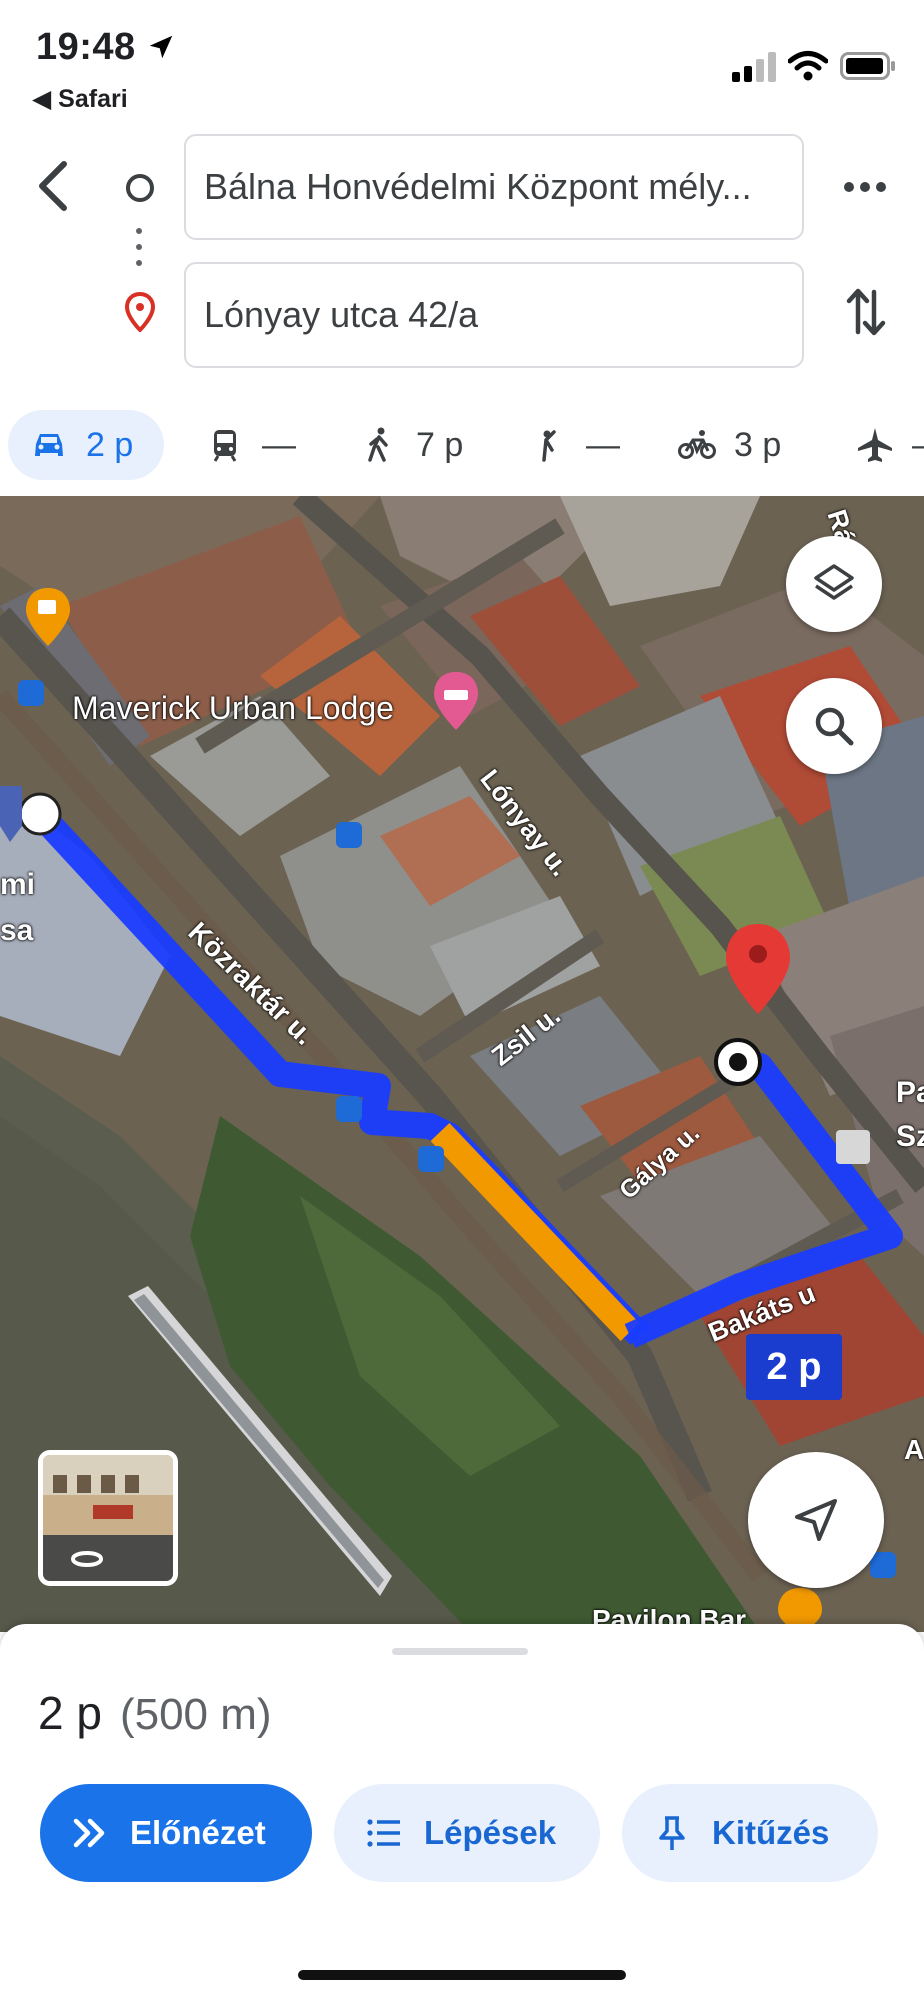 The width and height of the screenshot is (924, 2000). What do you see at coordinates (140, 188) in the screenshot?
I see `origin-circle-icon` at bounding box center [140, 188].